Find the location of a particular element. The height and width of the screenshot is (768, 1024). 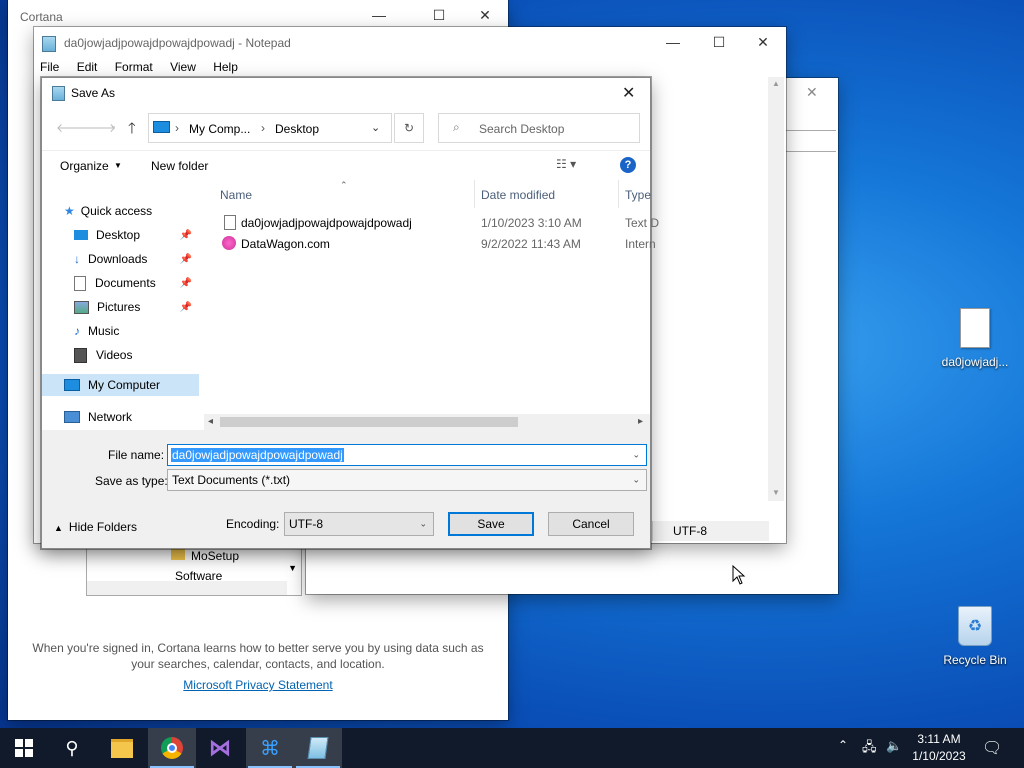

nav-label: Music is located at coordinates (104, 331).